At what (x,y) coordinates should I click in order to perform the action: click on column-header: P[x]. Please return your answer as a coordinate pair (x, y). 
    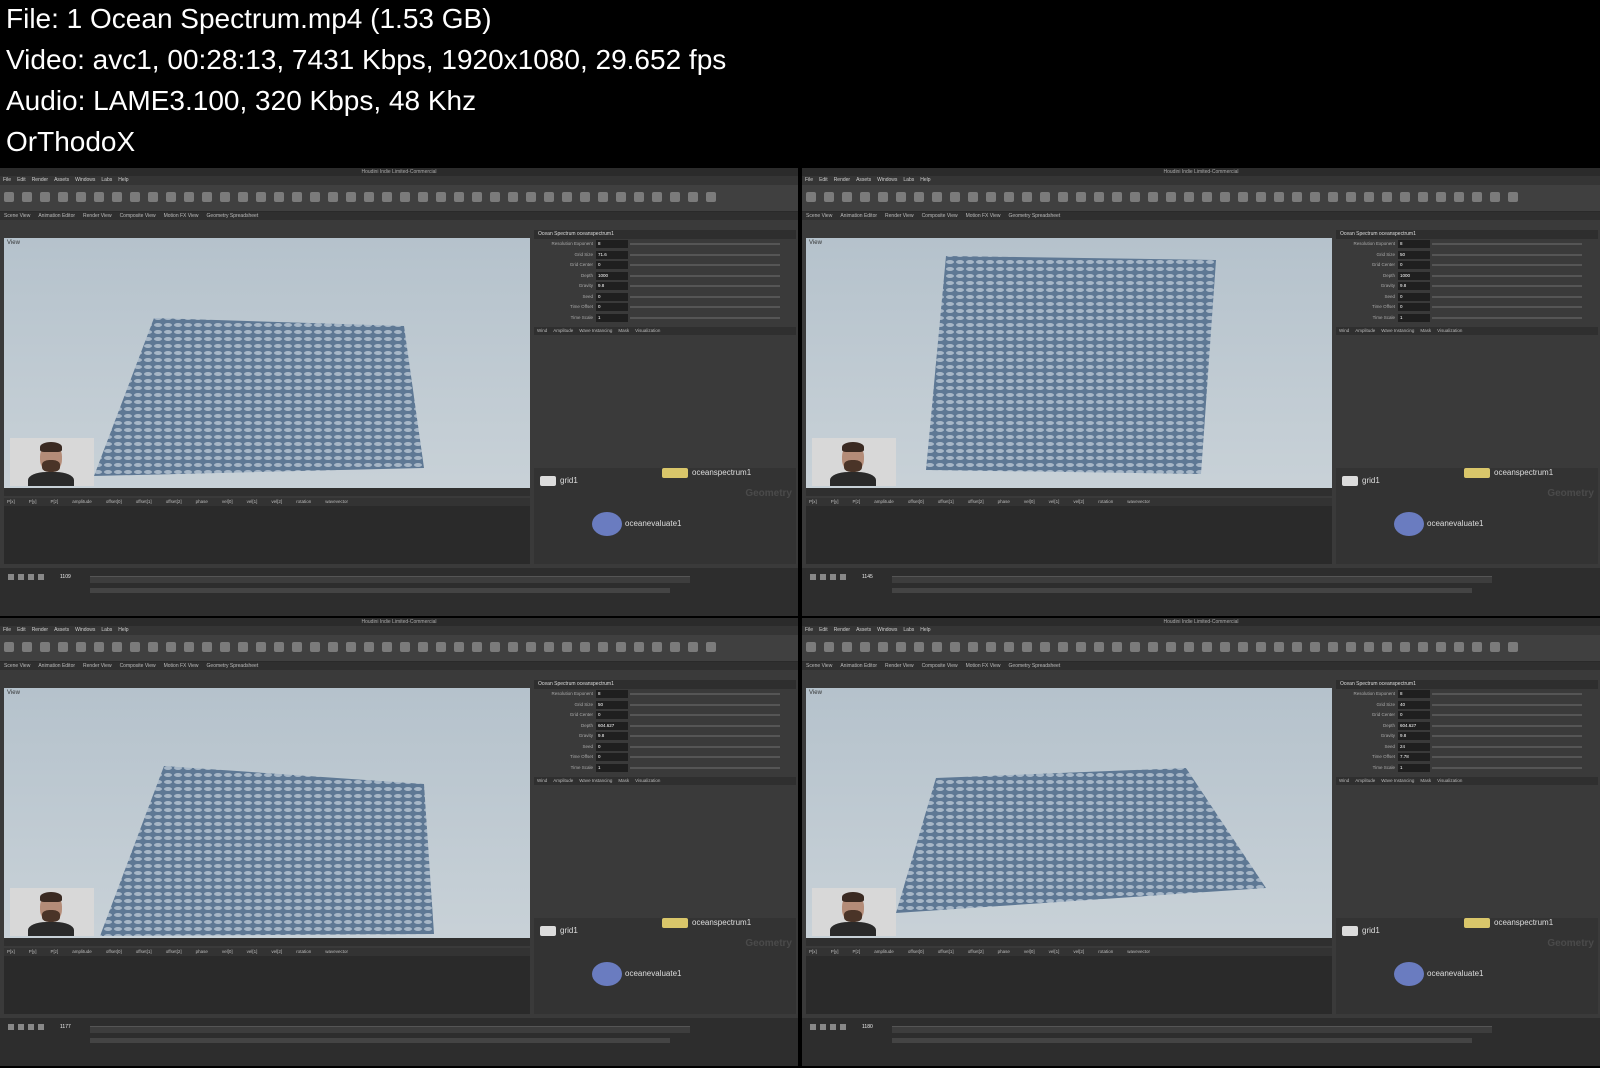
    Looking at the image, I should click on (11, 951).